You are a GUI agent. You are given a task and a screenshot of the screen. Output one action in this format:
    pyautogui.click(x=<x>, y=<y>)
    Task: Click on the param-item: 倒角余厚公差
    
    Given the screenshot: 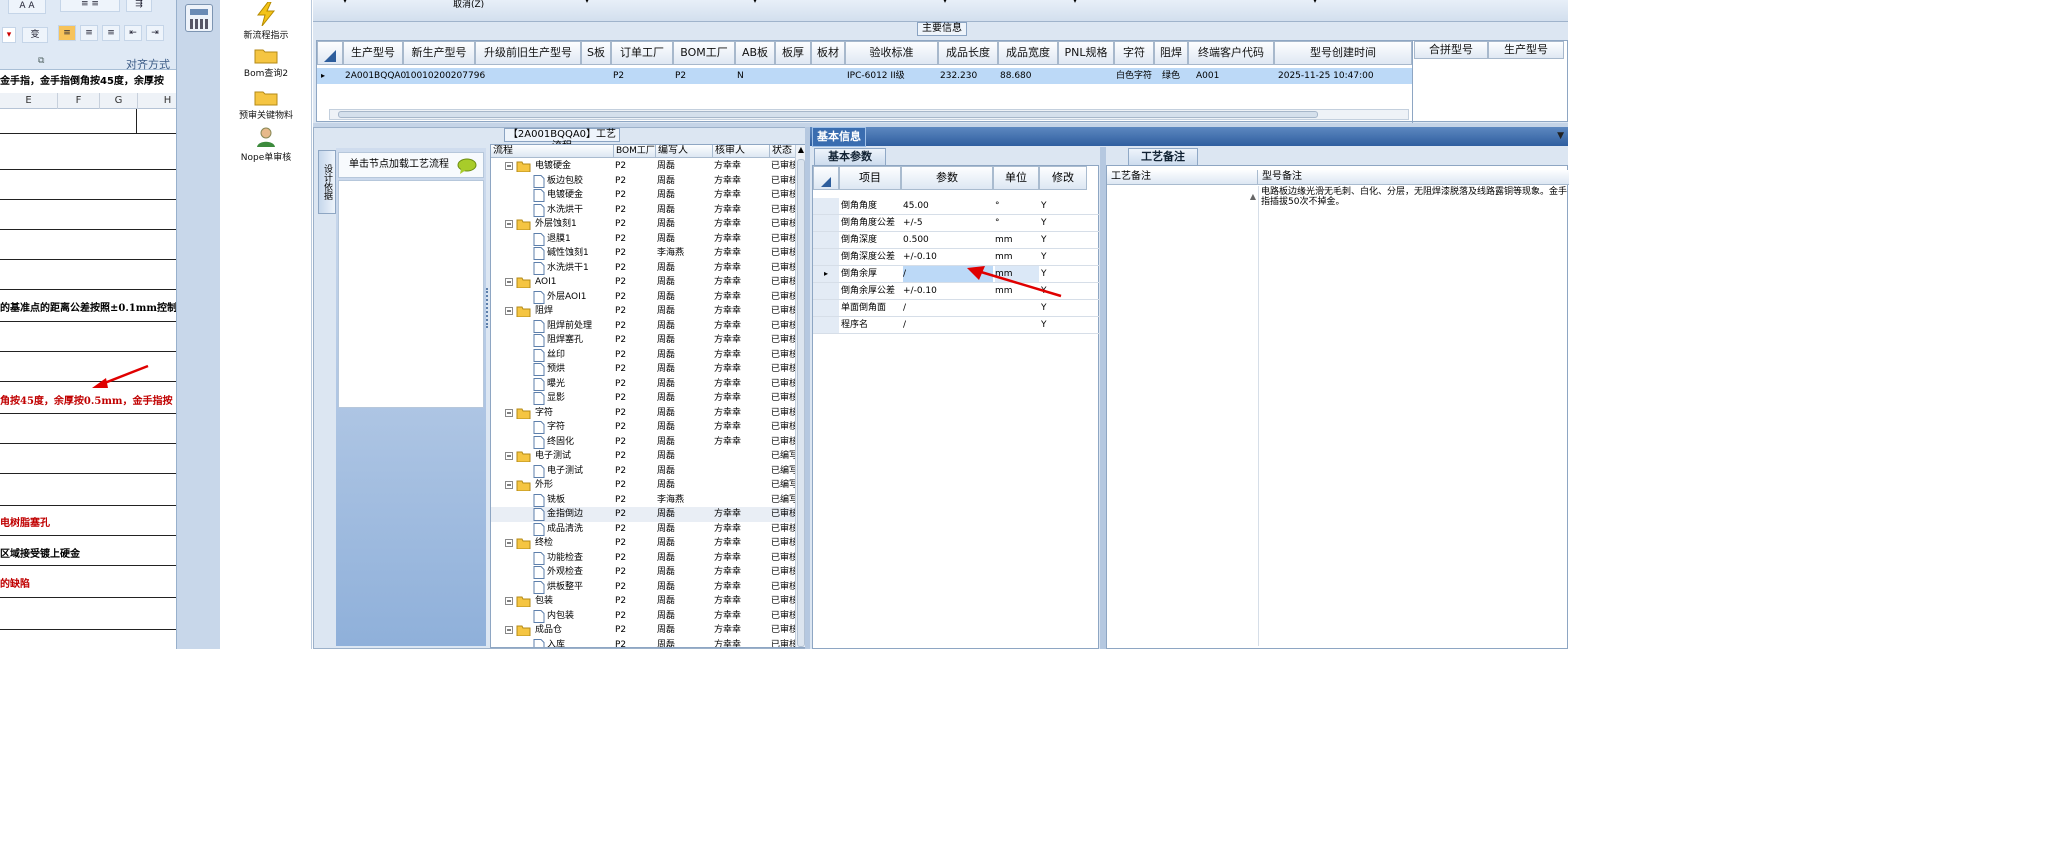 What is the action you would take?
    pyautogui.click(x=871, y=291)
    